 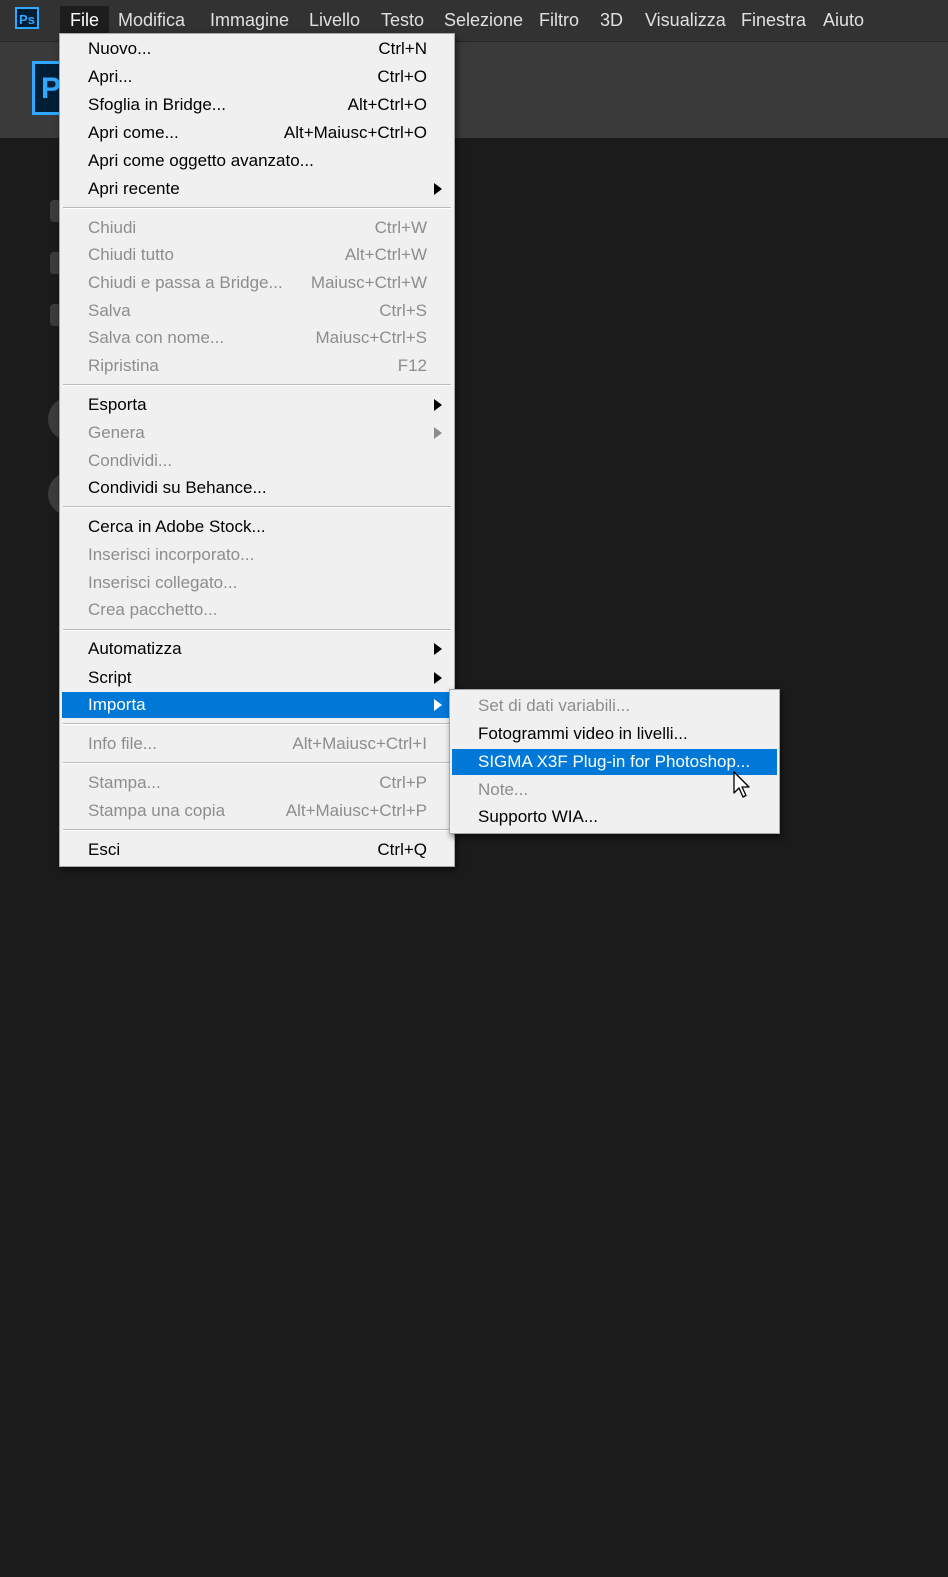 I want to click on menu-3d: 3D, so click(x=611, y=20).